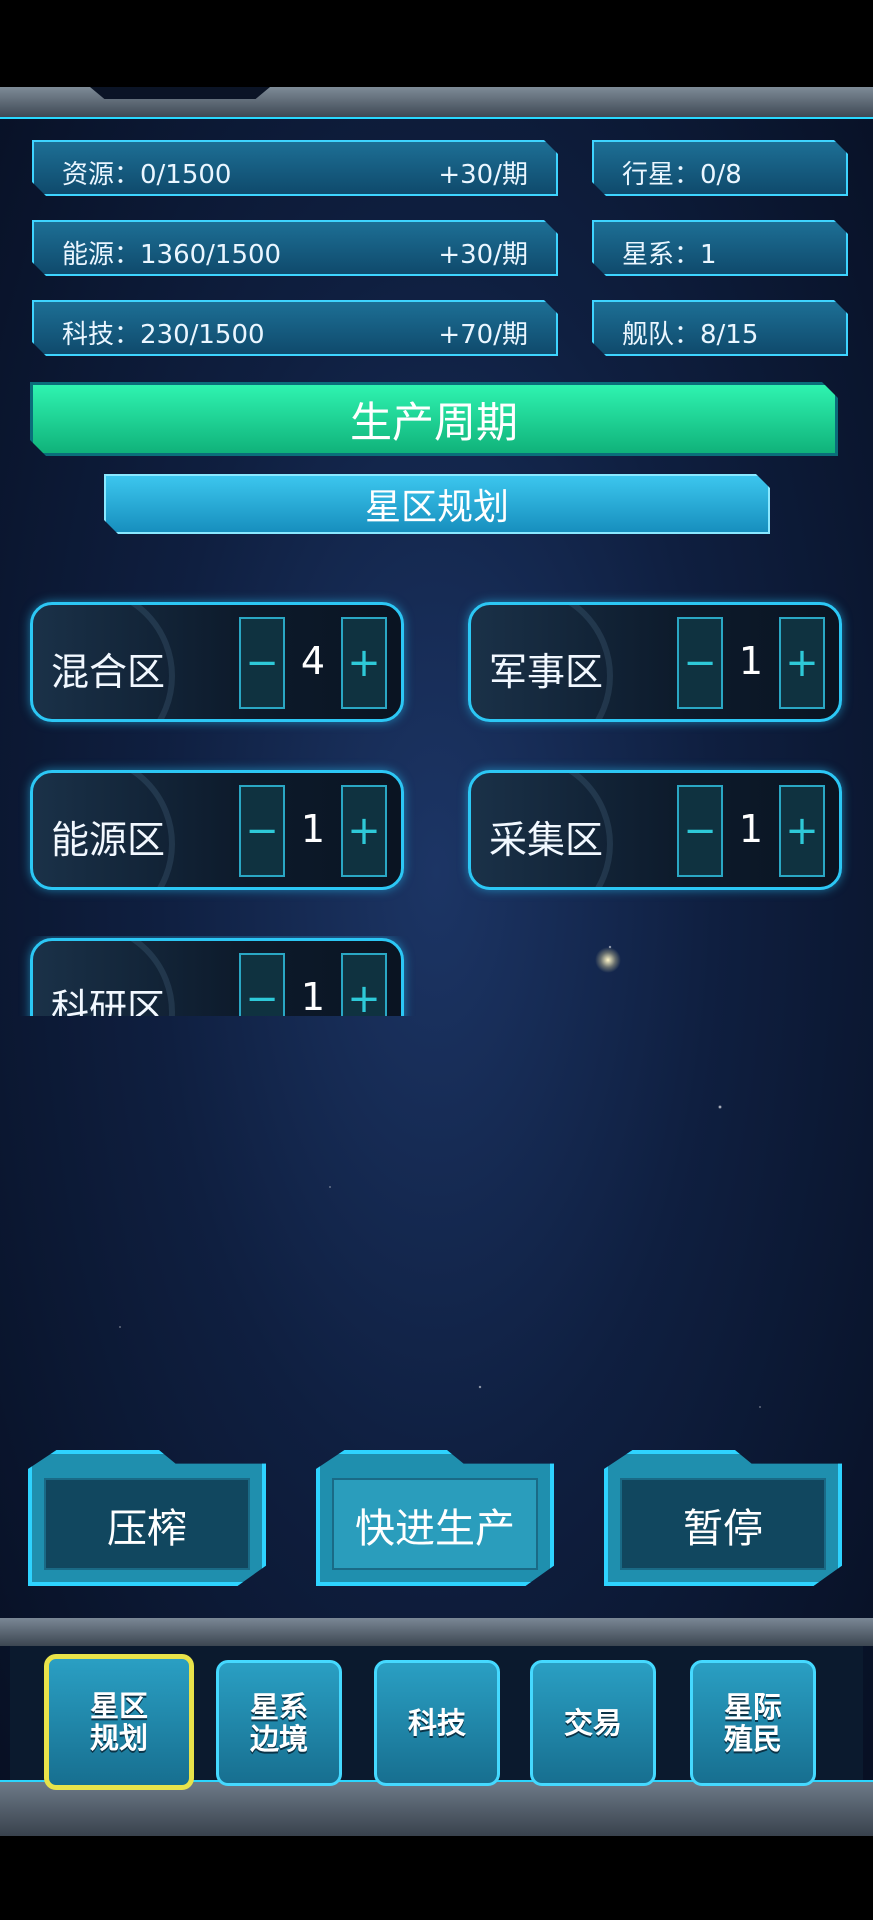  Describe the element at coordinates (436, 103) in the screenshot. I see `top-frame` at that location.